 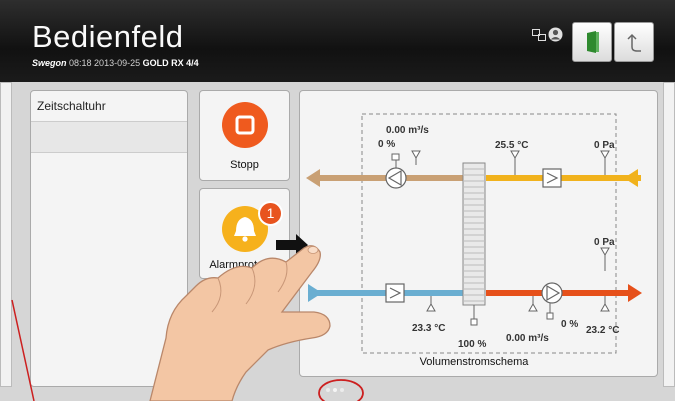 What do you see at coordinates (23, 350) in the screenshot?
I see `annotation-line` at bounding box center [23, 350].